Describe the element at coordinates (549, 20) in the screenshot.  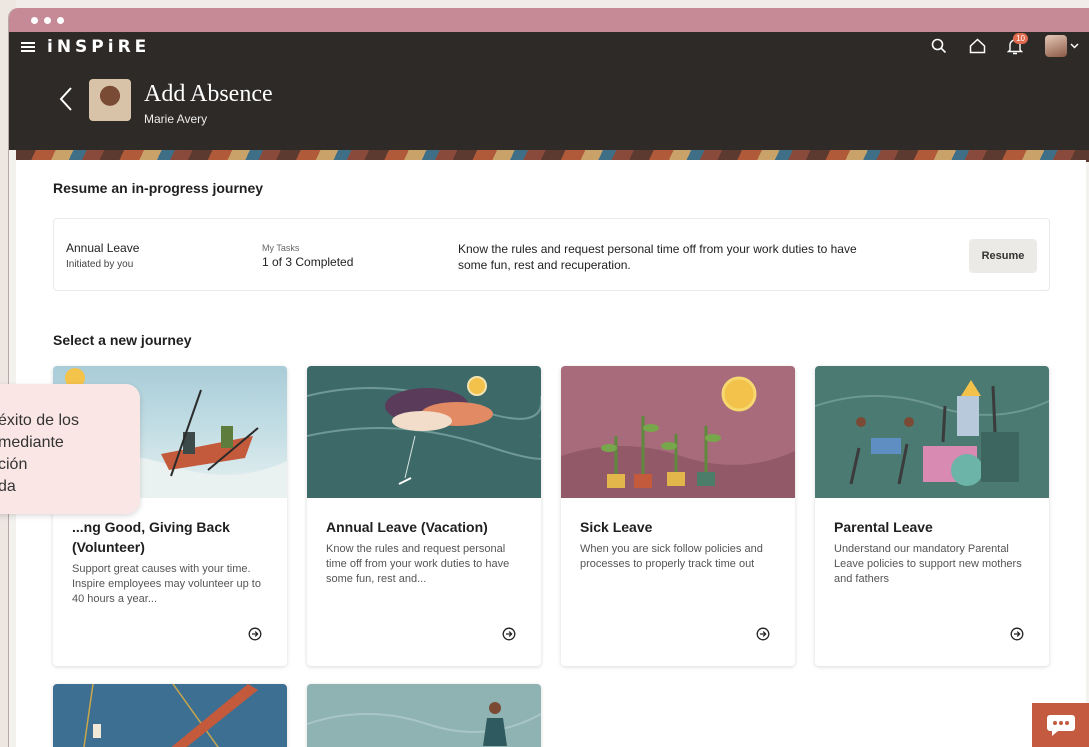
I see `window-titlebar` at that location.